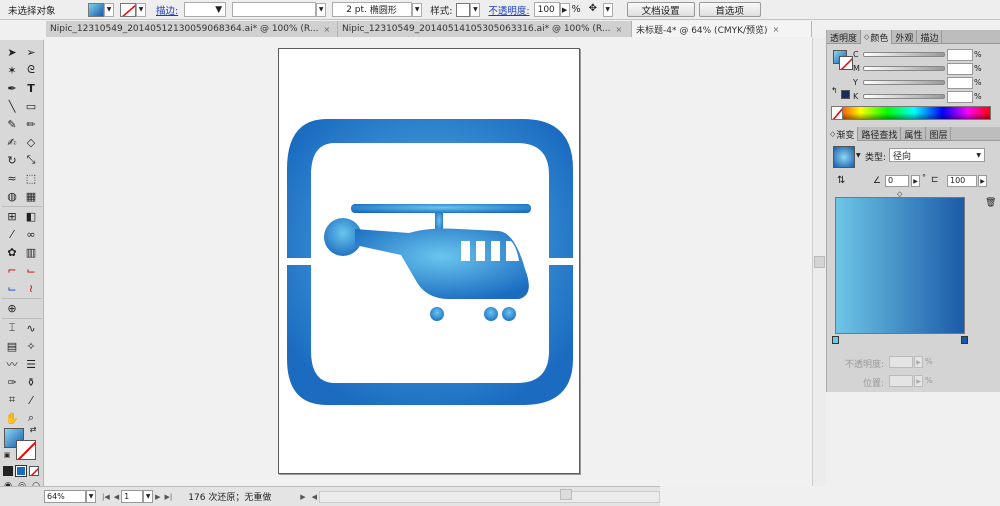  Describe the element at coordinates (819, 262) in the screenshot. I see `vertical-scrollbar-thumb` at that location.